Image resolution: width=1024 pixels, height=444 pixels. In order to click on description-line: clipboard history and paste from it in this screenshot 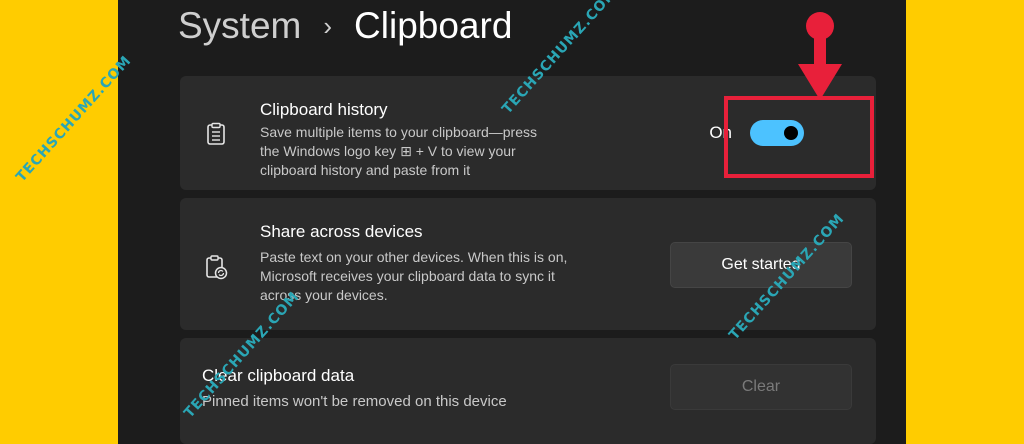, I will do `click(365, 170)`.